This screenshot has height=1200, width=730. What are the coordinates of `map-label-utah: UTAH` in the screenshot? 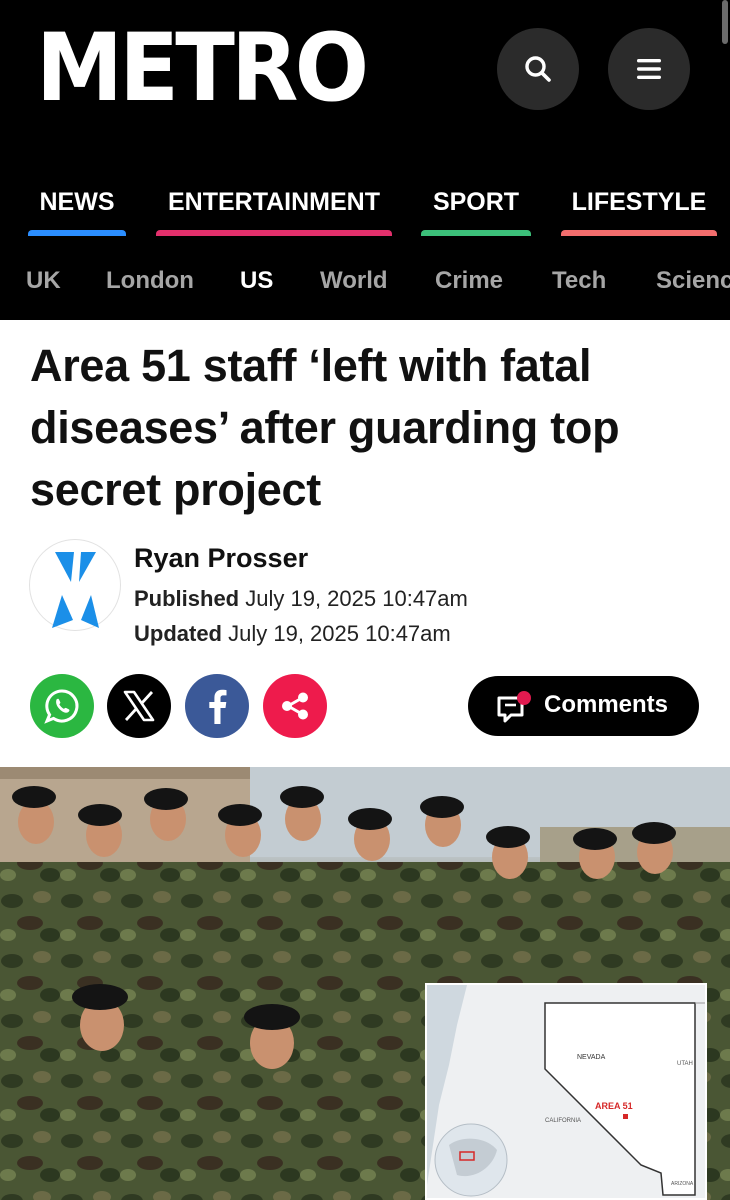 It's located at (685, 1064).